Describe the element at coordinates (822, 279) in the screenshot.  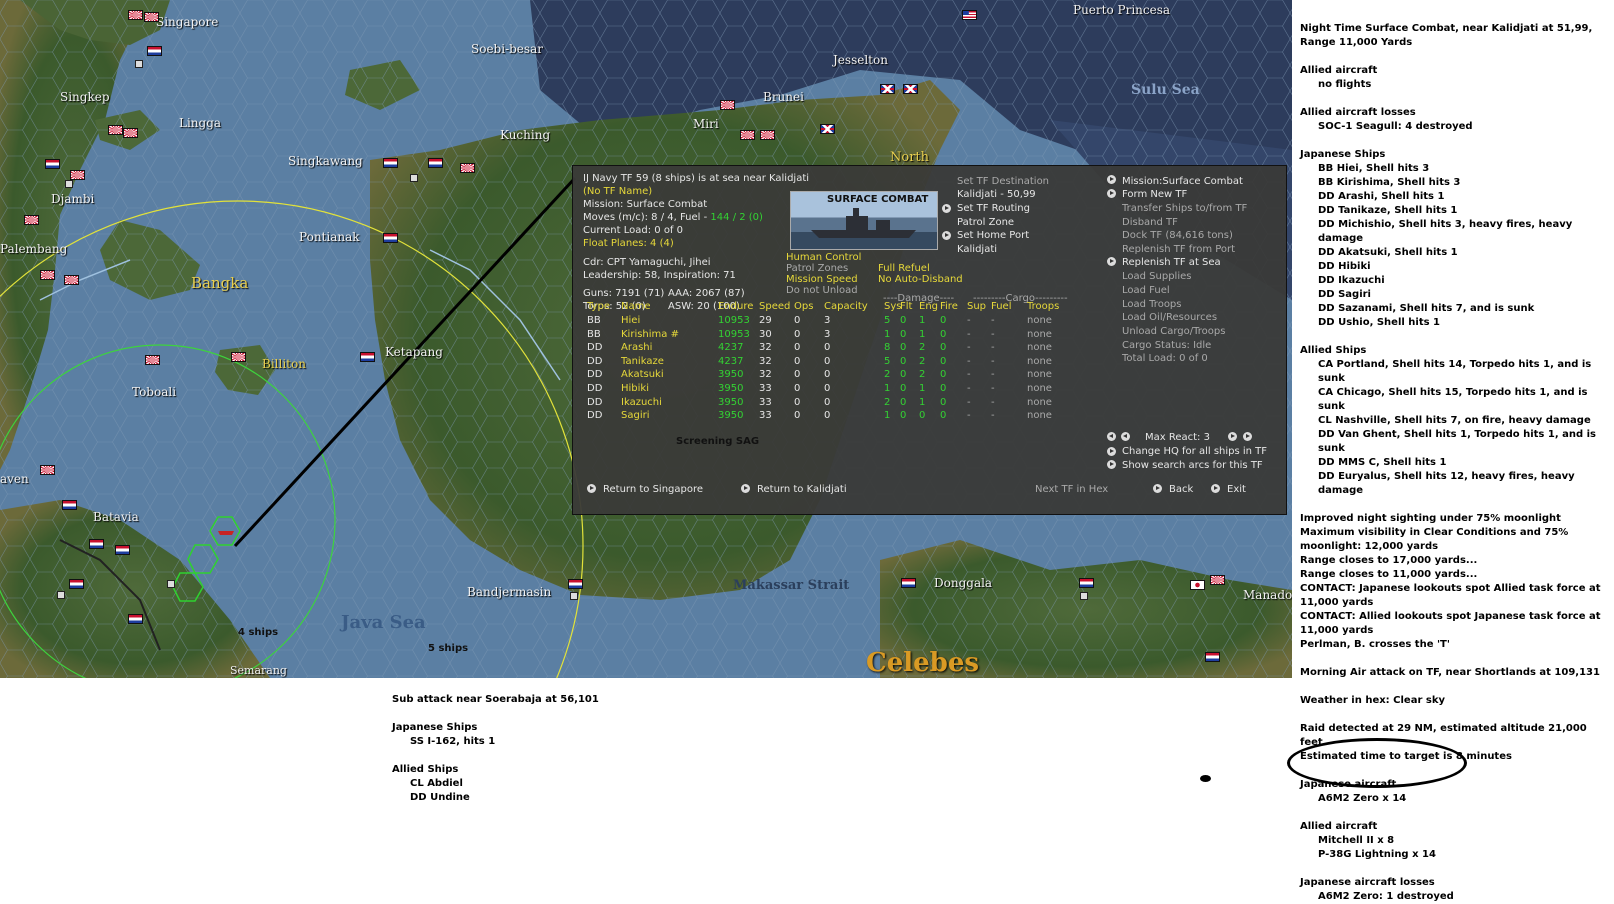
I see `status-mission-speed: Mission Speed` at that location.